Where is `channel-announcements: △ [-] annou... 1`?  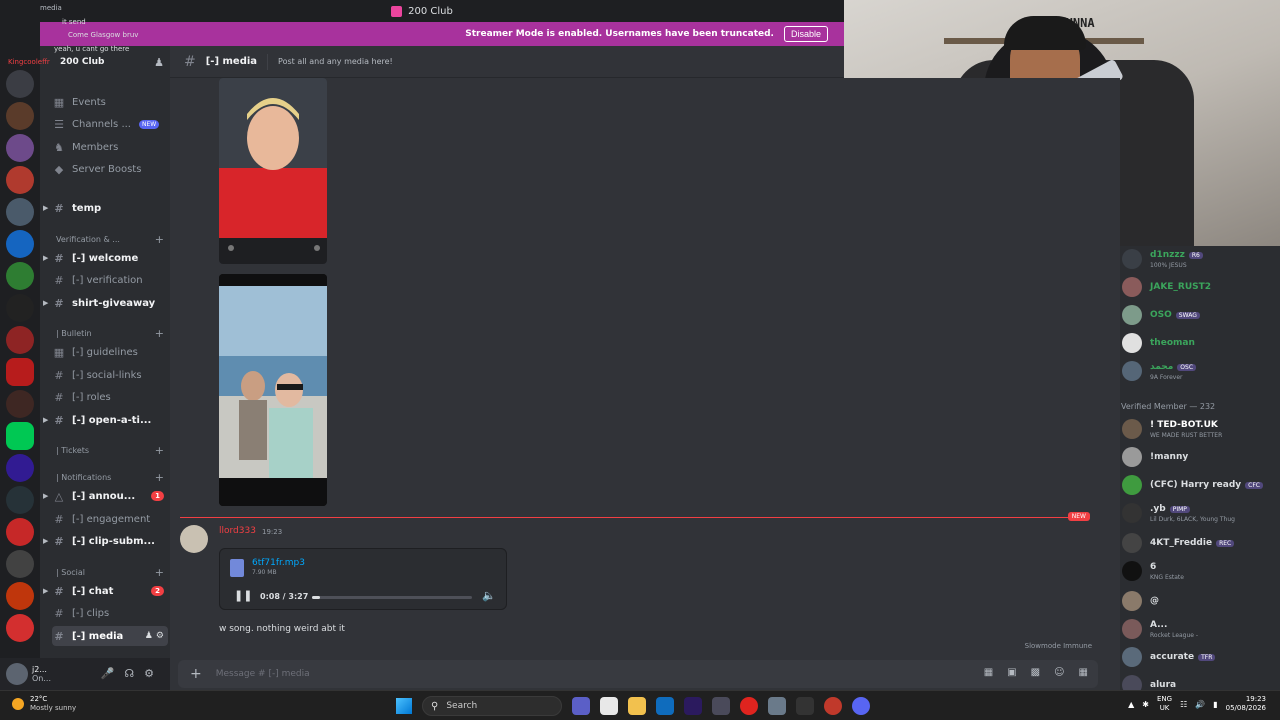
channel-announcements: △ [-] annou... 1 is located at coordinates (110, 496).